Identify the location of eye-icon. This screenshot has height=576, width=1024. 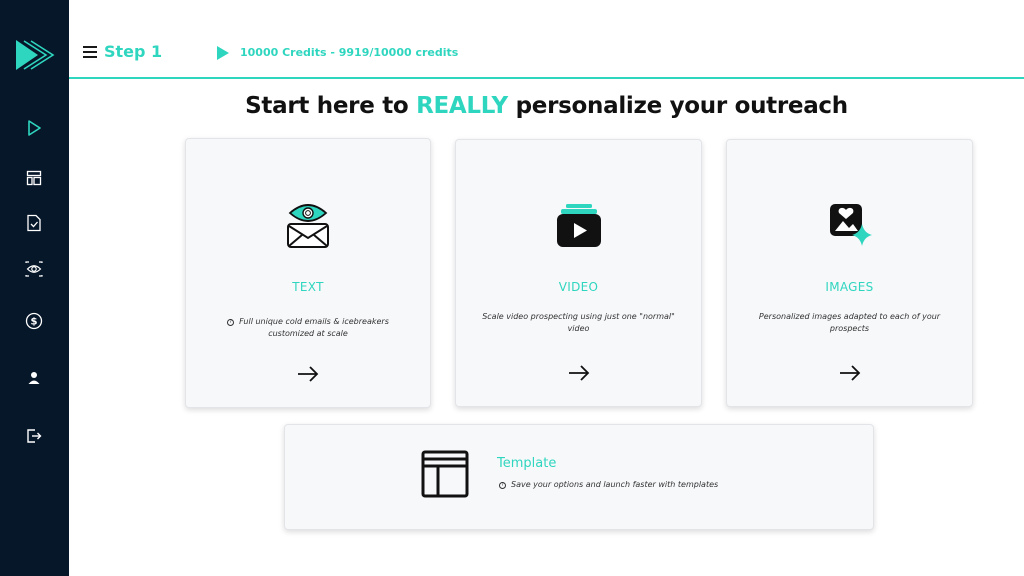
(34, 269).